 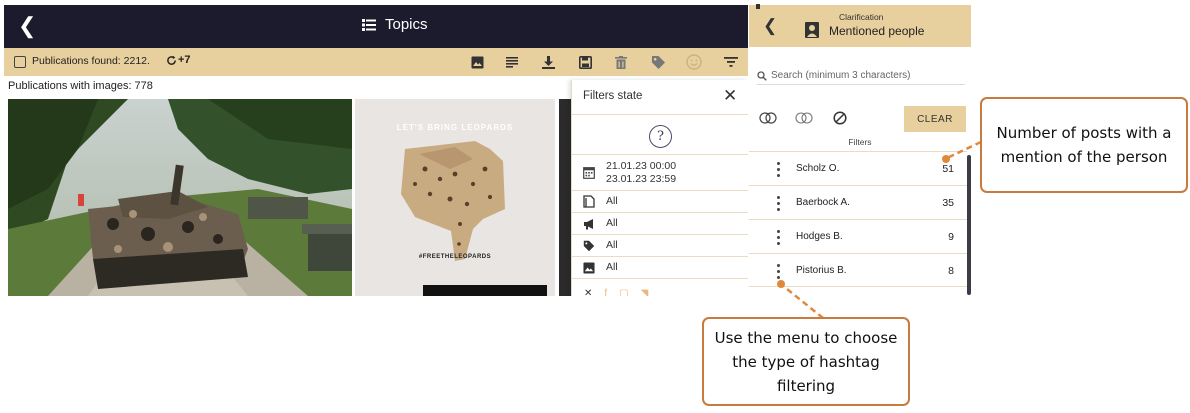 What do you see at coordinates (660, 245) in the screenshot?
I see `filter-row-tags: All` at bounding box center [660, 245].